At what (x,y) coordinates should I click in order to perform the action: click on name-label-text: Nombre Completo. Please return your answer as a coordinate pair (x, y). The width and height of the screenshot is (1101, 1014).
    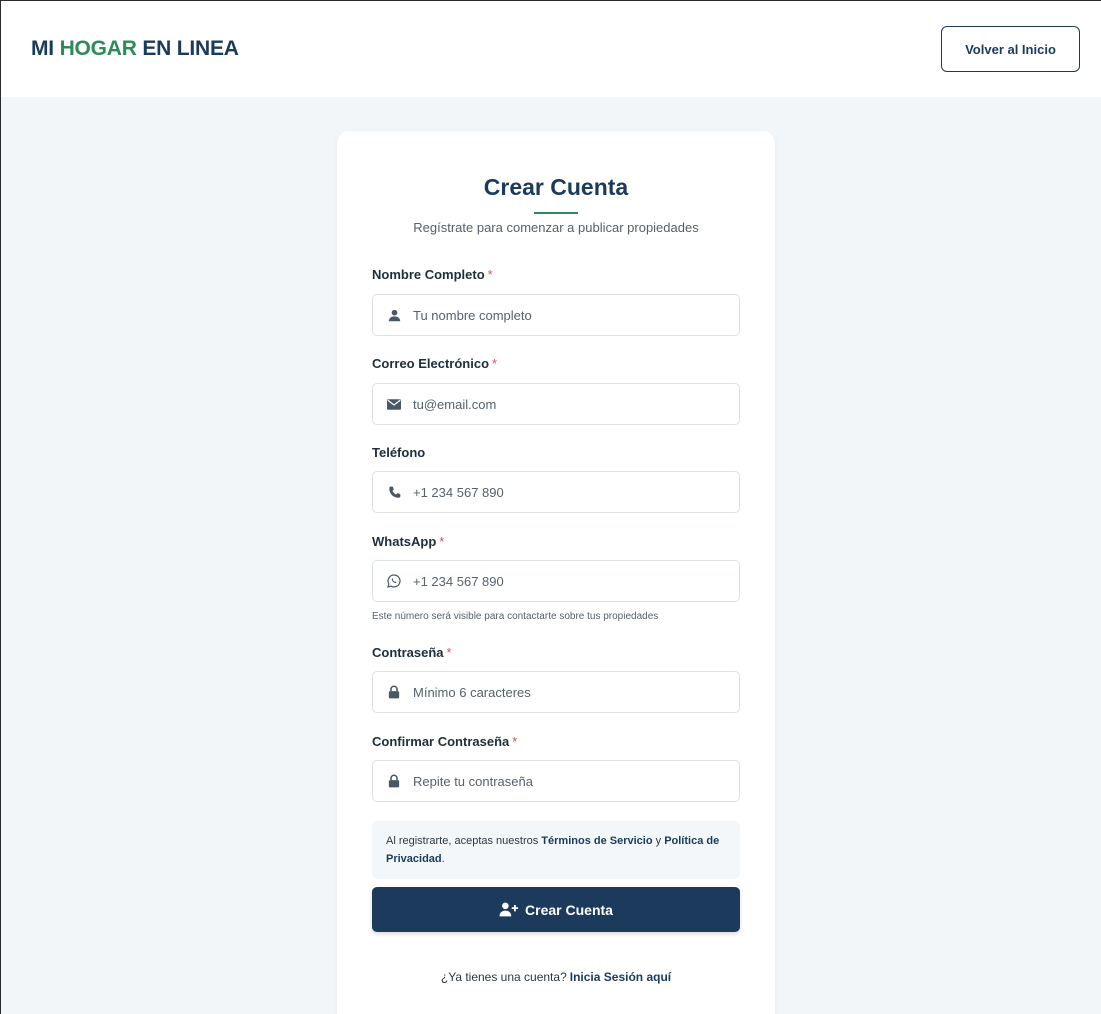
    Looking at the image, I should click on (428, 274).